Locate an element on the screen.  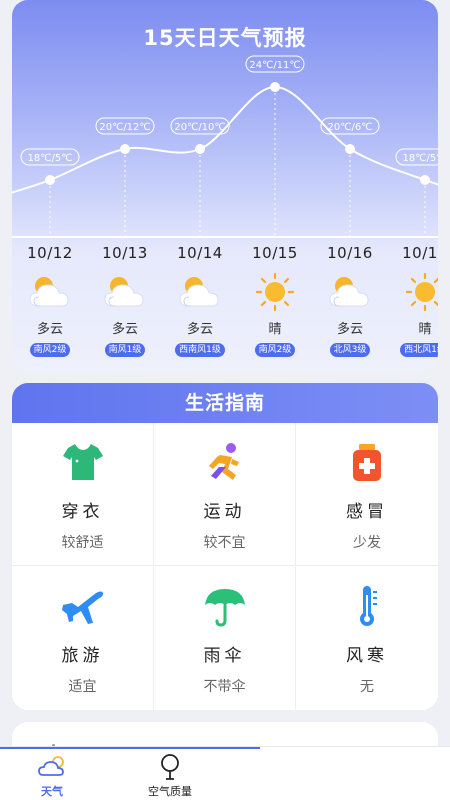
forecast-day: 10/16 多云北风3级 is located at coordinates (350, 300).